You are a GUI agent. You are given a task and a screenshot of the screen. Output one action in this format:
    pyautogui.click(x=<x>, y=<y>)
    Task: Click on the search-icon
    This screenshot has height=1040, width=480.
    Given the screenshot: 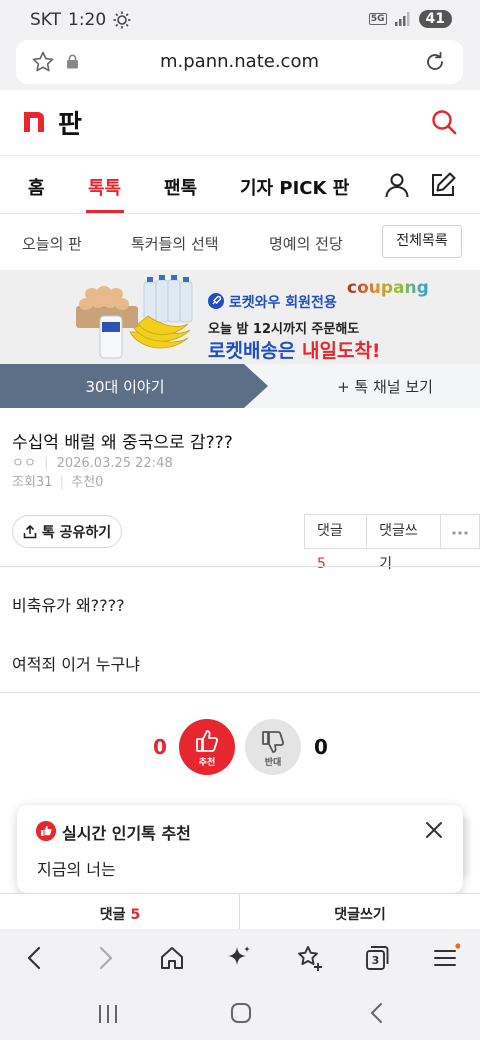 What is the action you would take?
    pyautogui.click(x=444, y=122)
    